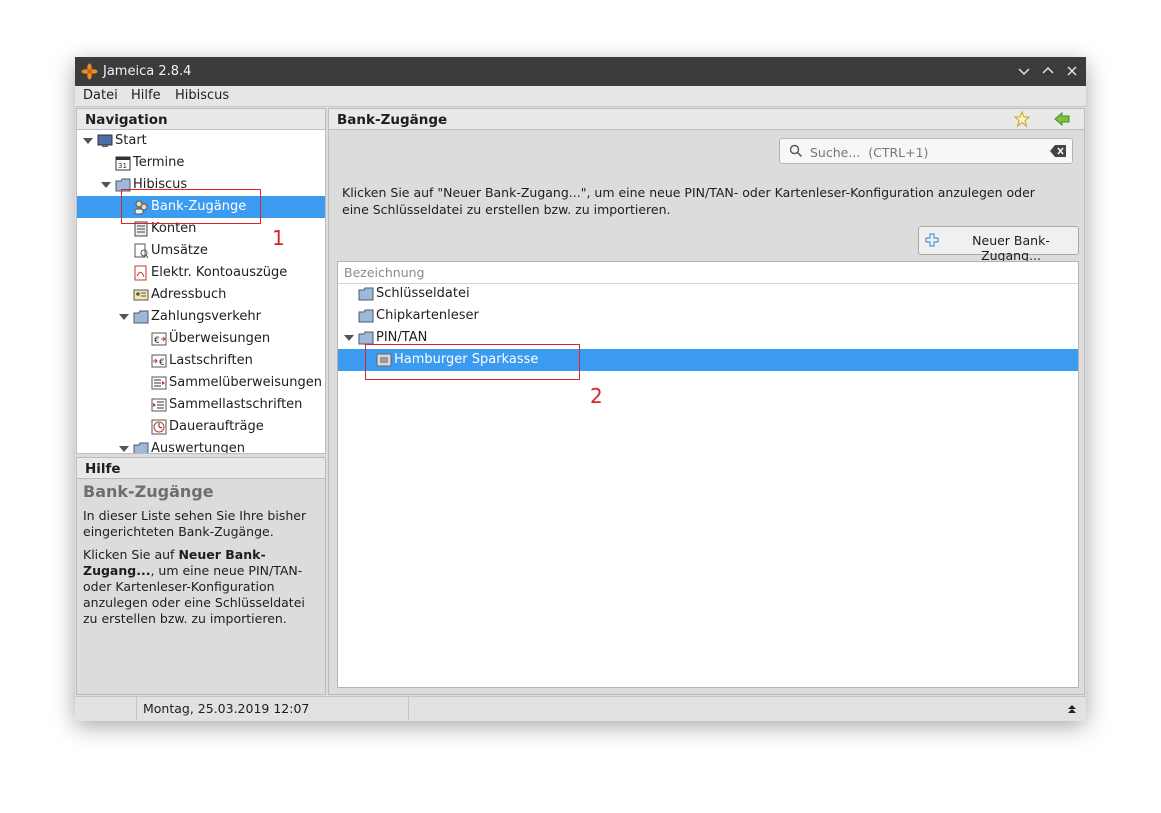  I want to click on tree-item-adressbuch: Adressbuch, so click(201, 295).